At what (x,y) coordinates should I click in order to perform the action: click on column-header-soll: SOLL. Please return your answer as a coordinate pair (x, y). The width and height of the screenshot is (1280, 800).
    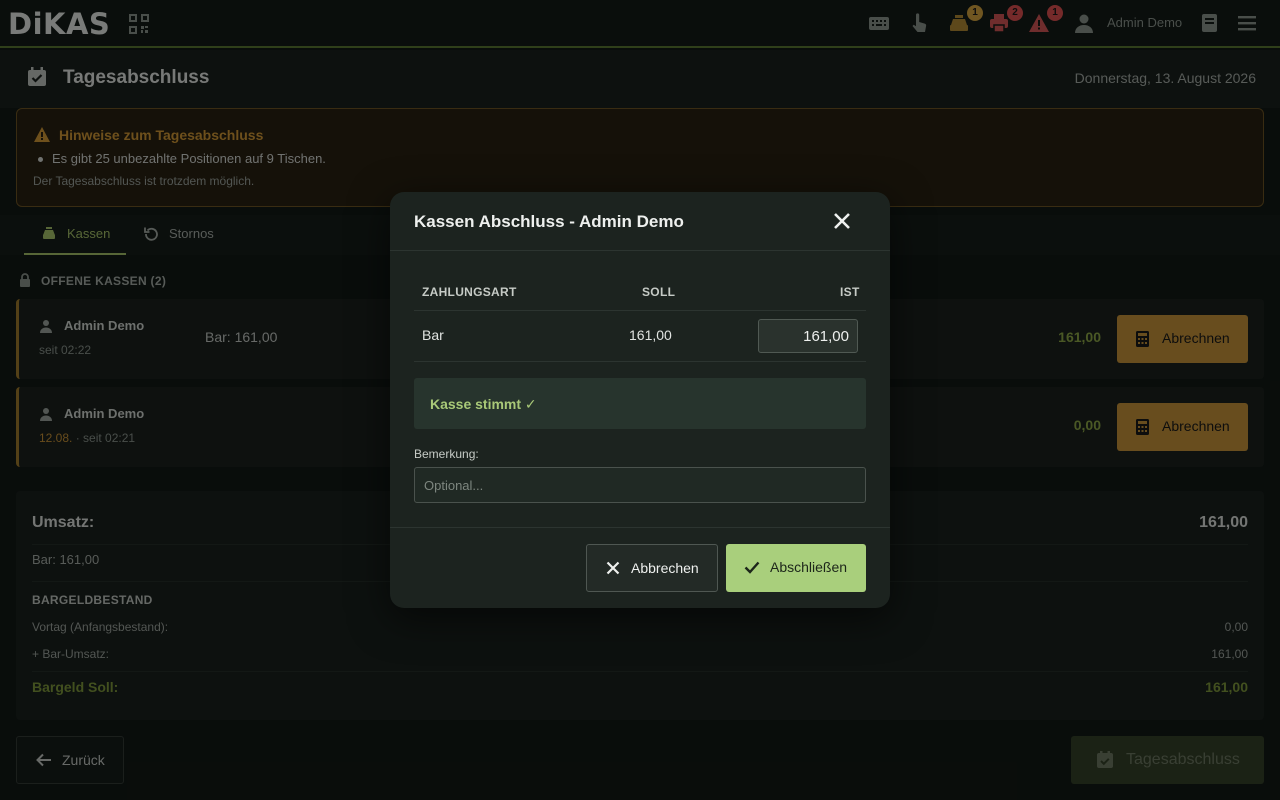
    Looking at the image, I should click on (659, 292).